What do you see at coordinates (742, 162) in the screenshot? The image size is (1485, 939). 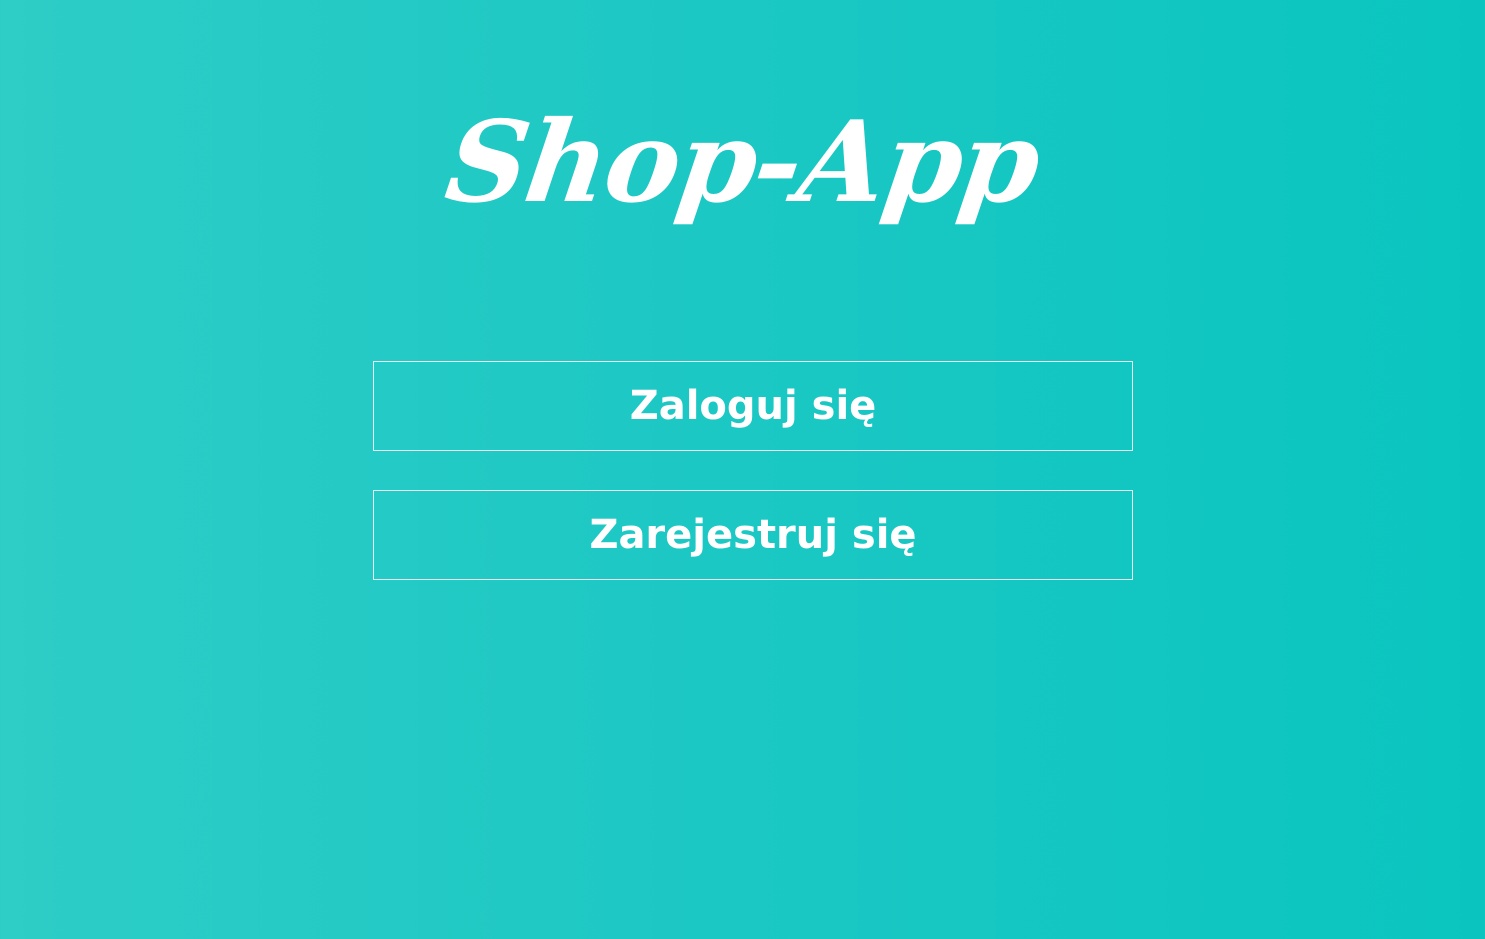 I see `app-logo: Shop-App` at bounding box center [742, 162].